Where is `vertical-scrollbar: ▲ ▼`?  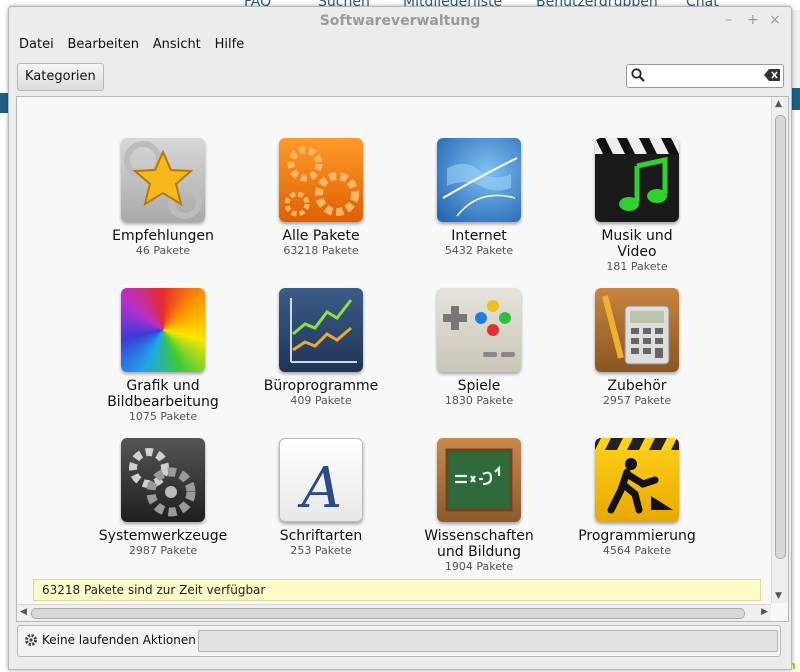 vertical-scrollbar: ▲ ▼ is located at coordinates (779, 350).